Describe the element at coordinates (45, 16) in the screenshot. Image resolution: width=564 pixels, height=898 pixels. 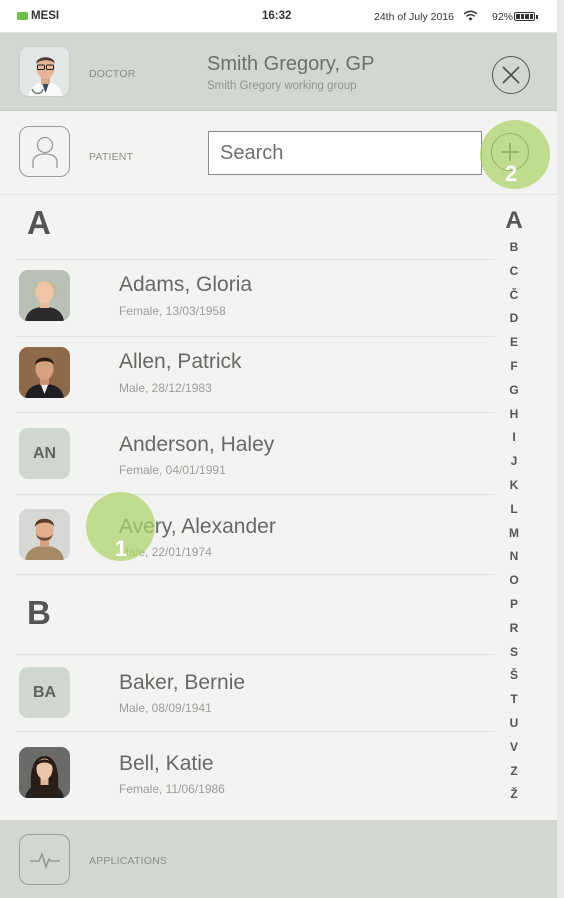
I see `carrier-name: MESI` at that location.